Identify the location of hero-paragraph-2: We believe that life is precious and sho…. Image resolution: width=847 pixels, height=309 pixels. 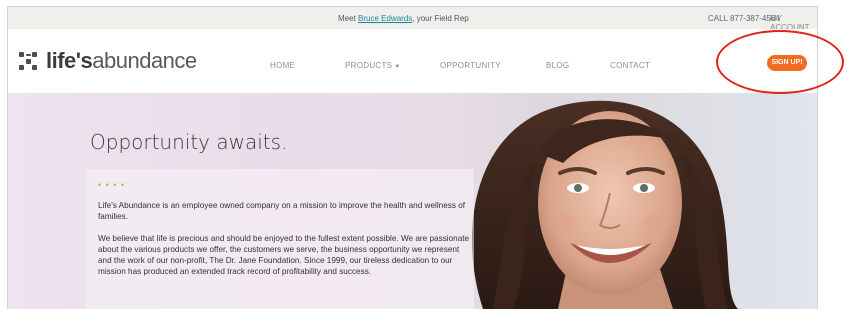
(284, 255).